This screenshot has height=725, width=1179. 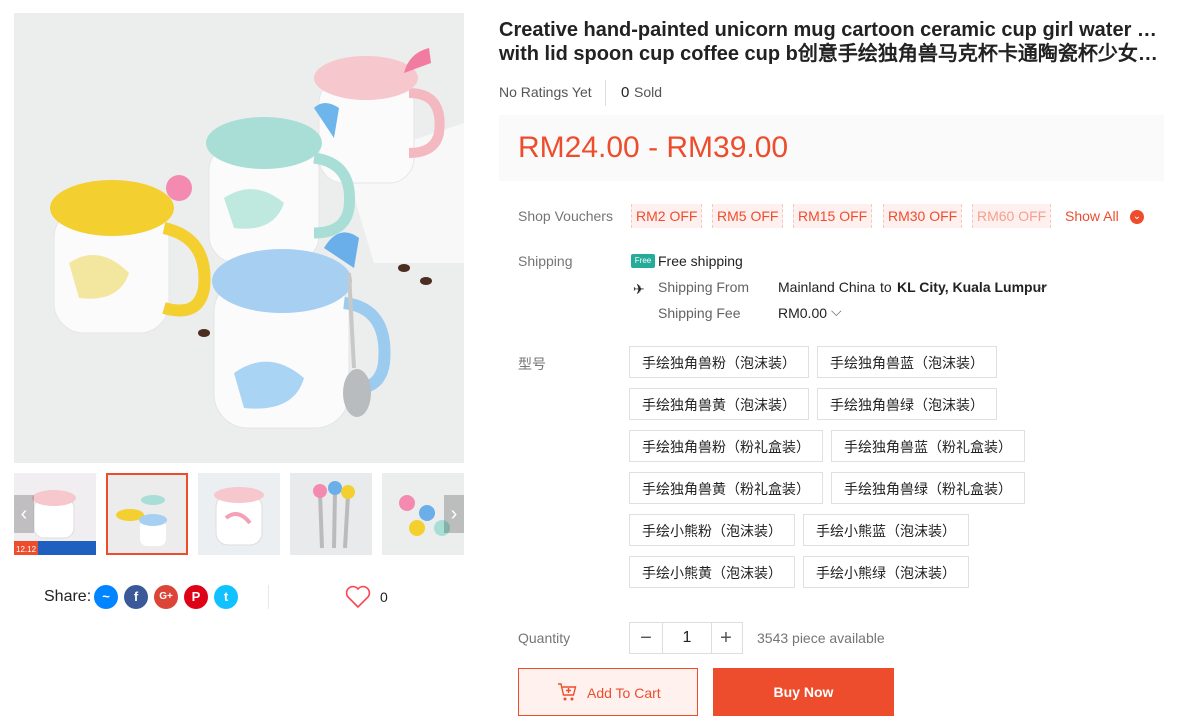 What do you see at coordinates (821, 638) in the screenshot?
I see `stock-available: 3543 piece available` at bounding box center [821, 638].